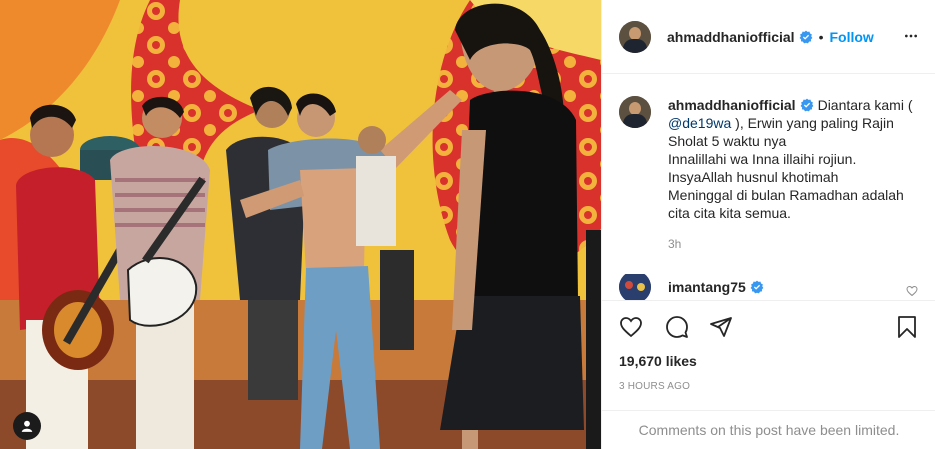 This screenshot has height=449, width=935. Describe the element at coordinates (907, 327) in the screenshot. I see `bookmark-icon` at that location.